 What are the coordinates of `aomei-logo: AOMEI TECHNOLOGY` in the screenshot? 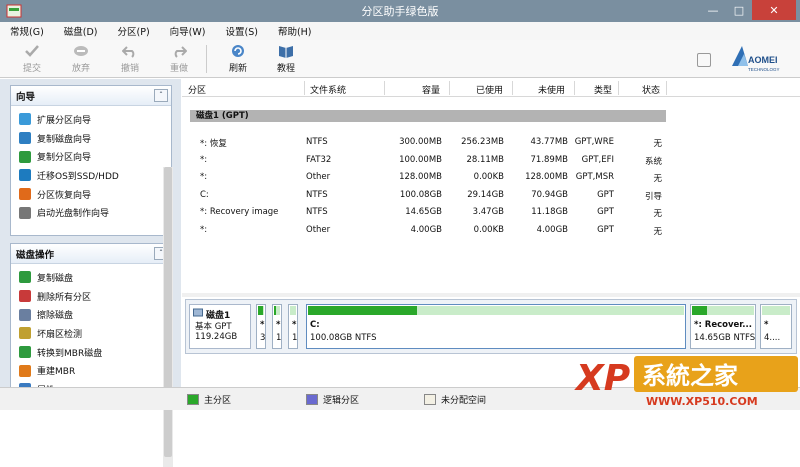 It's located at (756, 59).